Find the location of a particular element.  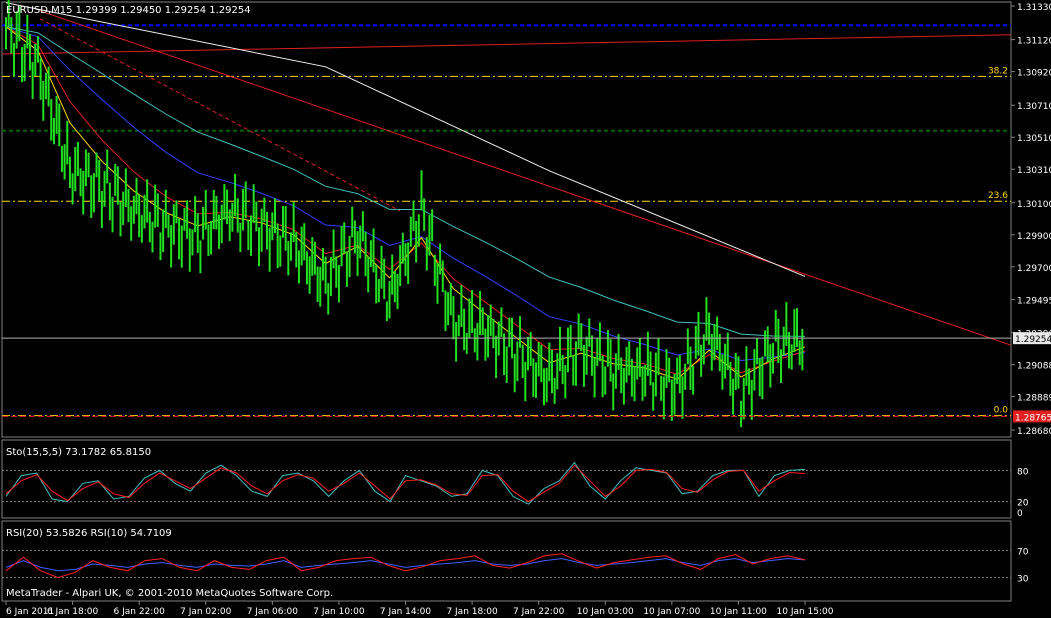

x-tick-label: 7 Jan 14:00 is located at coordinates (406, 612).